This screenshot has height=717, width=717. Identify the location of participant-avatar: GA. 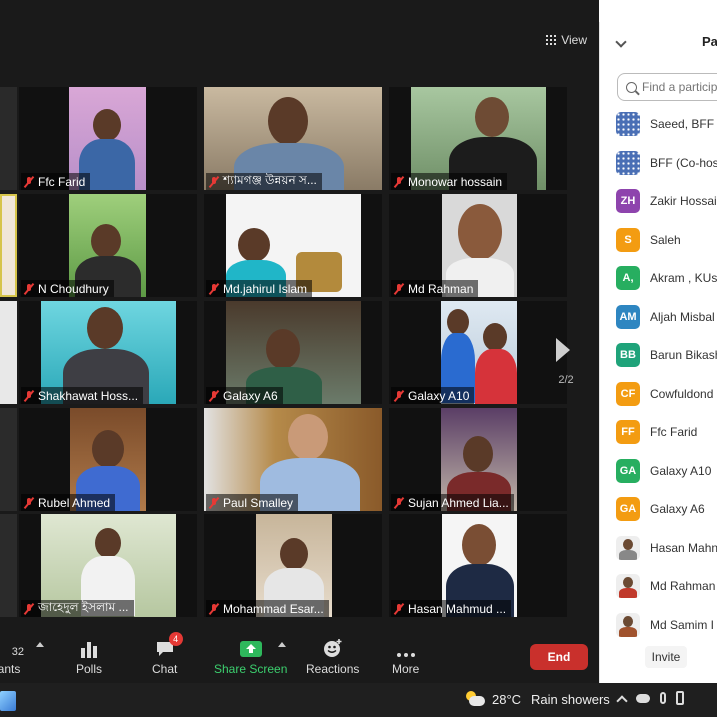
(628, 470).